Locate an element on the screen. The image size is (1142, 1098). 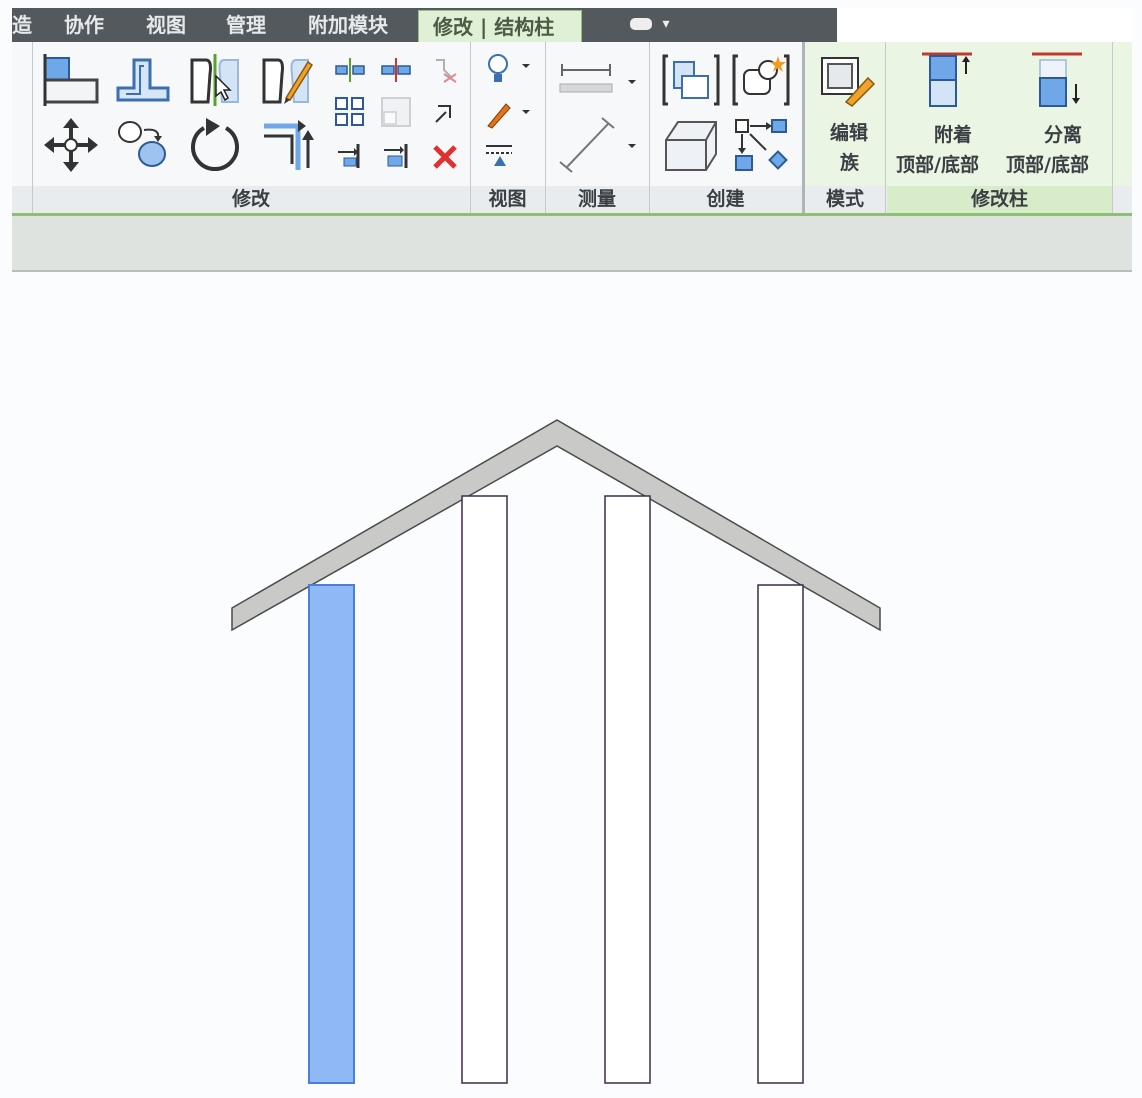
move-icon is located at coordinates (71, 145).